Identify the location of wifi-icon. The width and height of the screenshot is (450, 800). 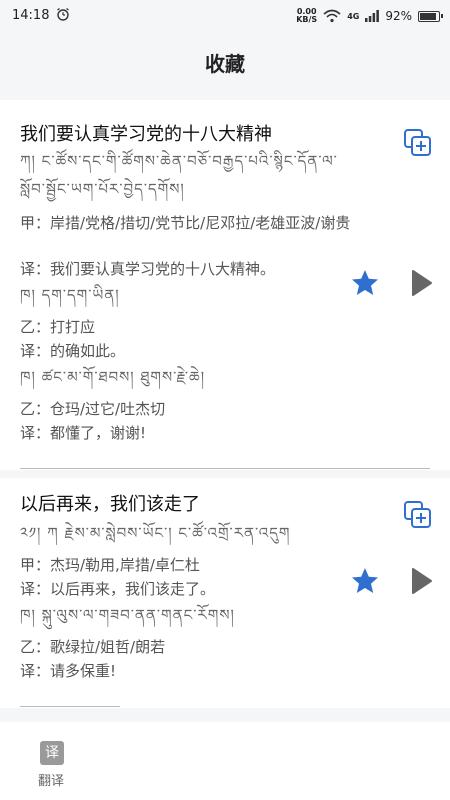
(332, 16).